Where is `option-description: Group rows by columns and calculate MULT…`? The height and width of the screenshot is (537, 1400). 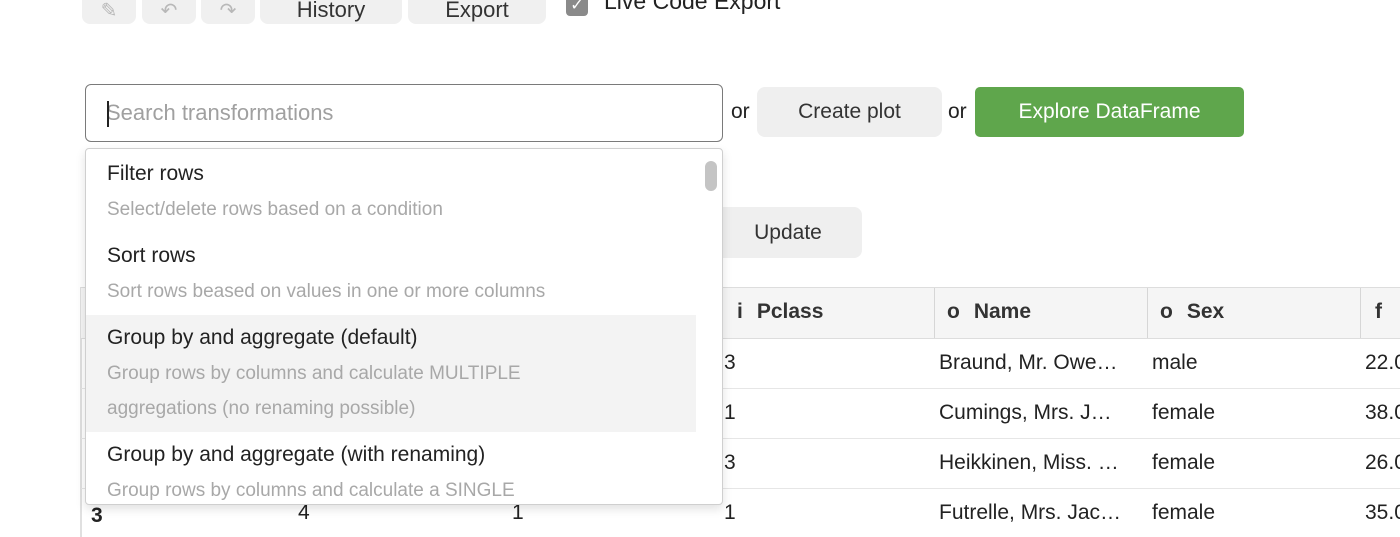
option-description: Group rows by columns and calculate MULT… is located at coordinates (314, 373).